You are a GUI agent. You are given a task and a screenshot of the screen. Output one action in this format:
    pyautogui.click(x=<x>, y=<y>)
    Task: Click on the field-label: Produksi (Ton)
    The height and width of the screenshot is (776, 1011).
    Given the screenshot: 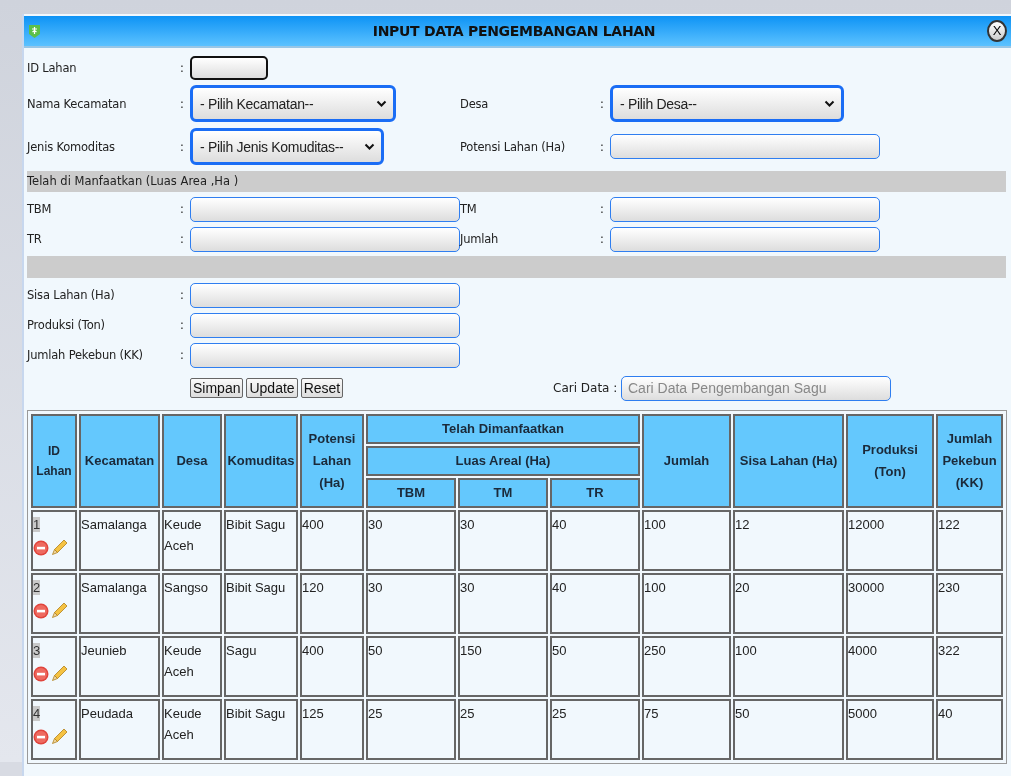 What is the action you would take?
    pyautogui.click(x=66, y=325)
    